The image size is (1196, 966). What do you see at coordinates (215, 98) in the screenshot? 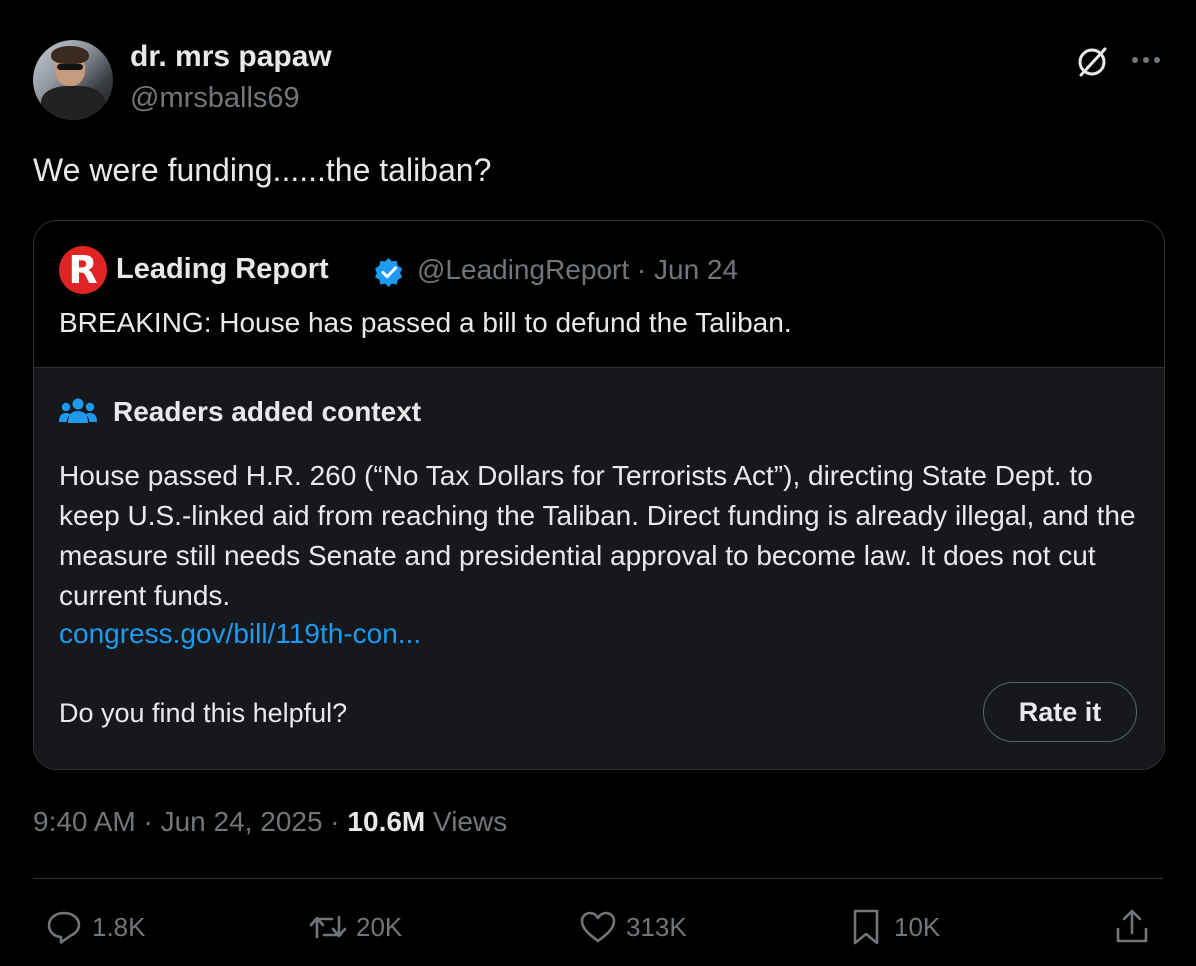
I see `author-handle: @mrsballs69` at bounding box center [215, 98].